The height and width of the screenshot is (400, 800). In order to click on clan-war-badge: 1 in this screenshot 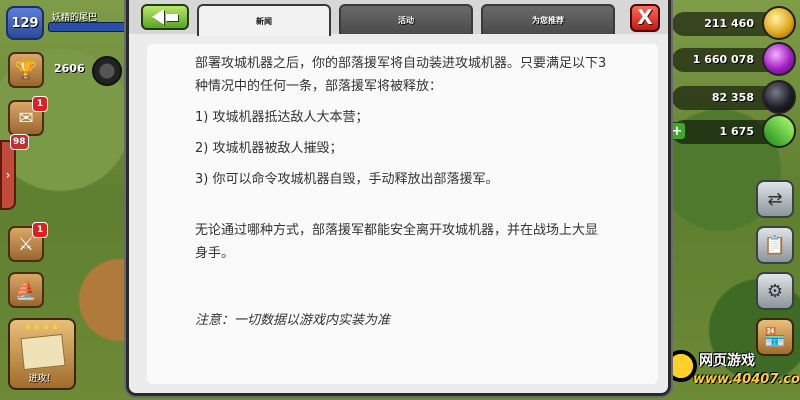, I will do `click(40, 230)`.